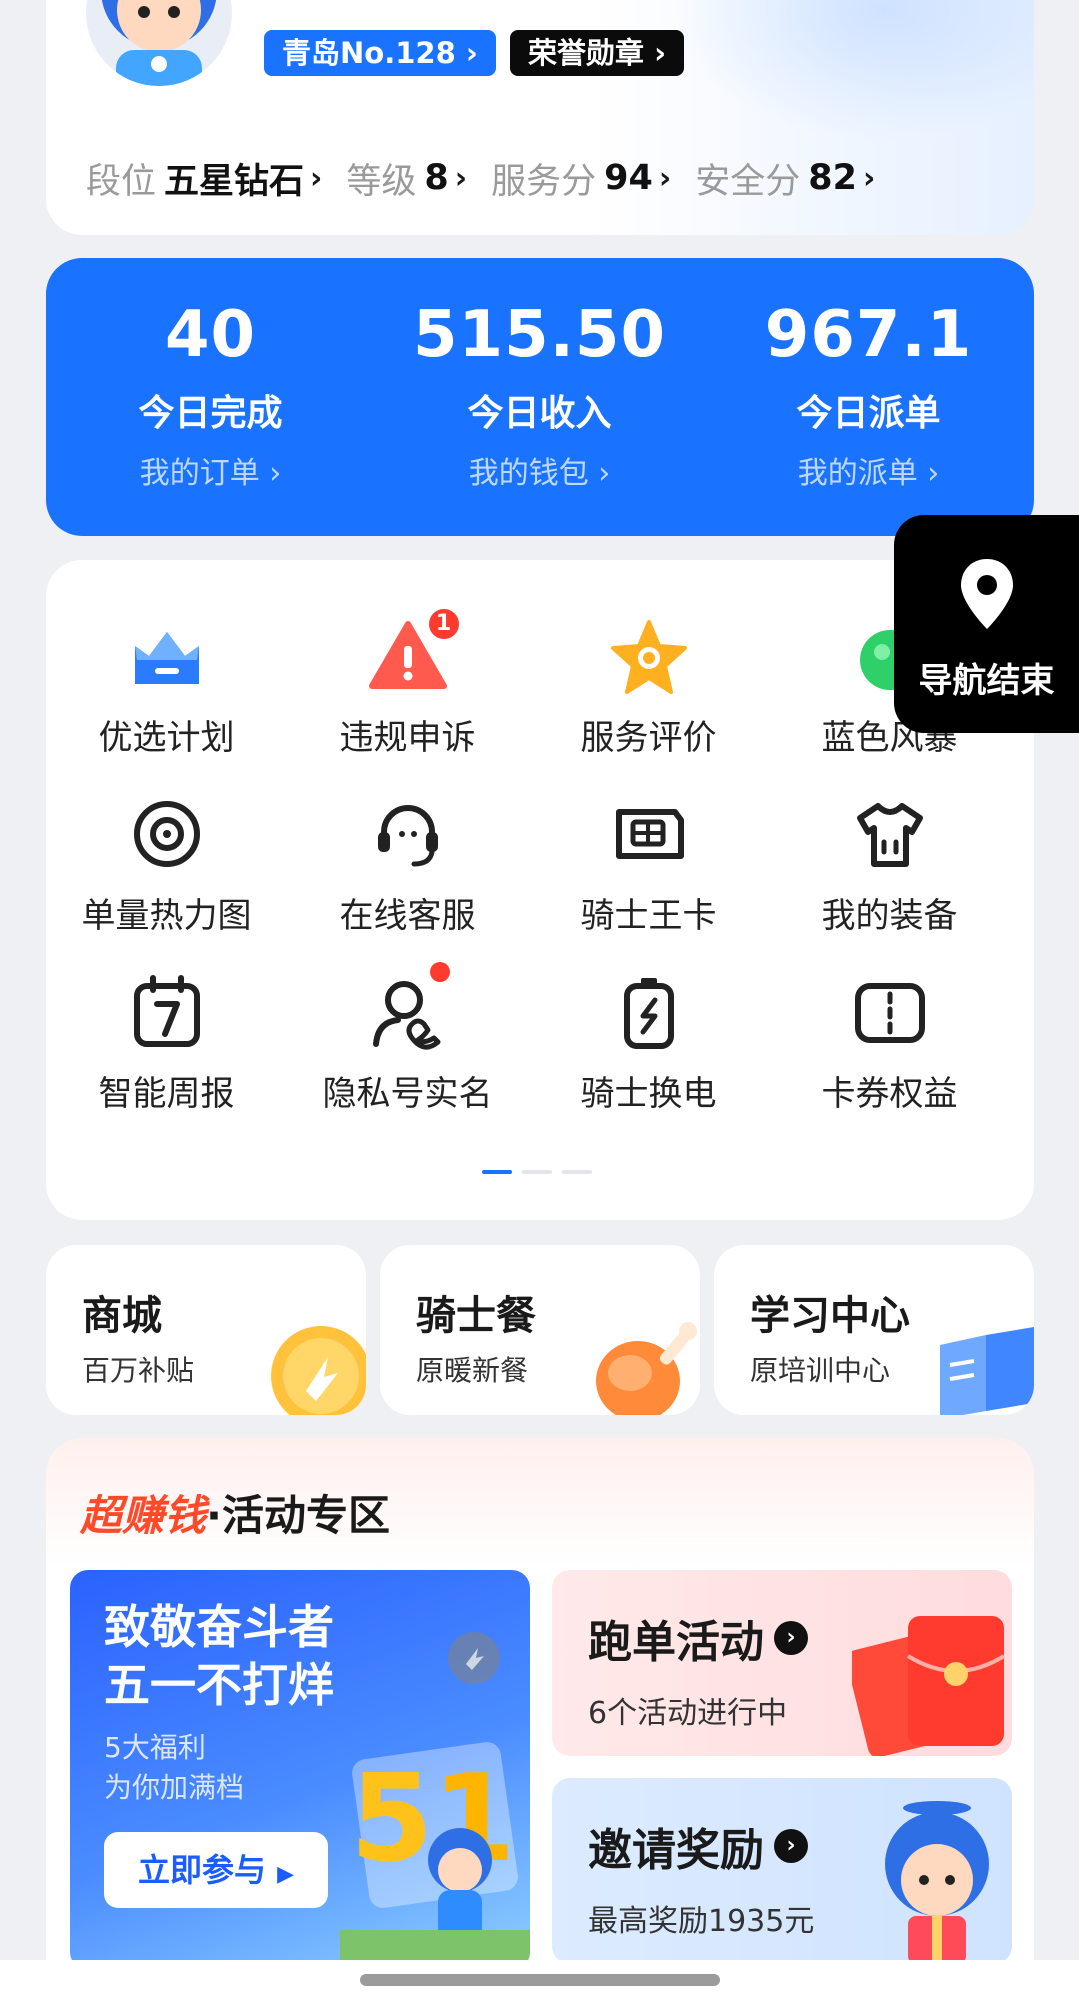  I want to click on grid-item-violation-appeal: 1 违规申诉, so click(407, 696).